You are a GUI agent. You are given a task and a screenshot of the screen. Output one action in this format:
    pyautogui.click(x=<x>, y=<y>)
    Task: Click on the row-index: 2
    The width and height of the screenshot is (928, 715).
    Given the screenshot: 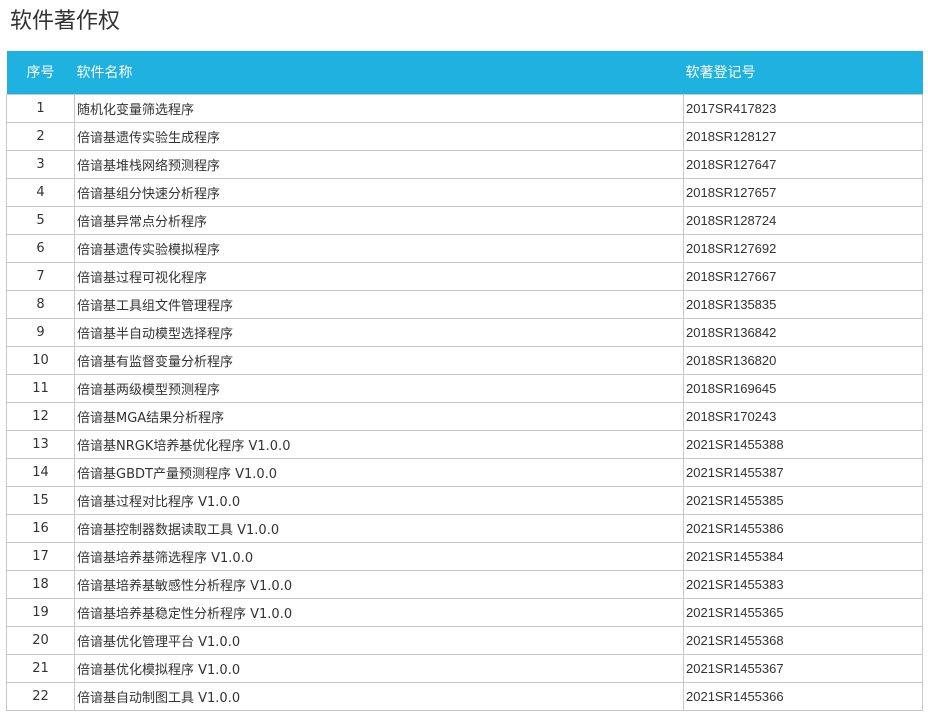 What is the action you would take?
    pyautogui.click(x=40, y=136)
    